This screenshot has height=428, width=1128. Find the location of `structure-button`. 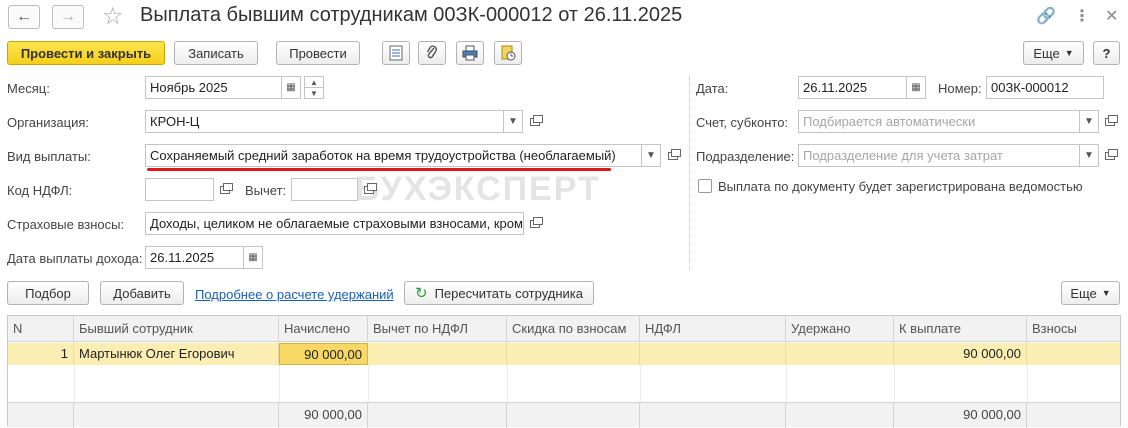

structure-button is located at coordinates (508, 53).